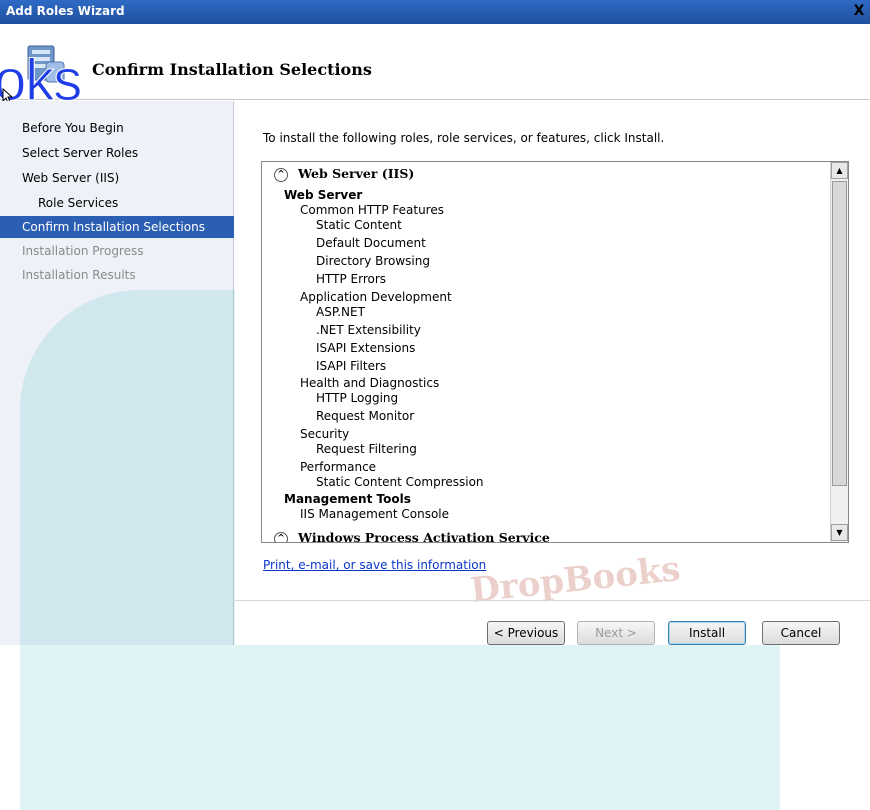  Describe the element at coordinates (400, 482) in the screenshot. I see `list-item: Static Content Compression` at that location.